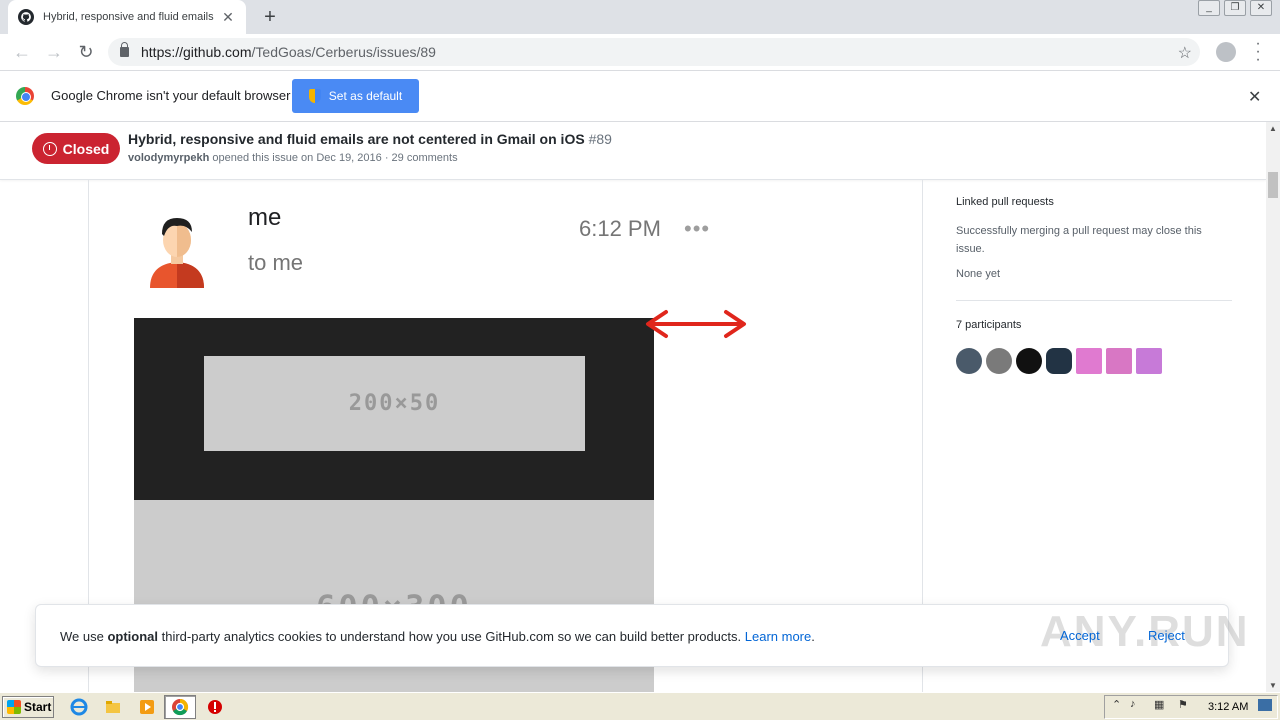 This screenshot has width=1280, height=720. I want to click on participant-avatars, so click(1059, 361).